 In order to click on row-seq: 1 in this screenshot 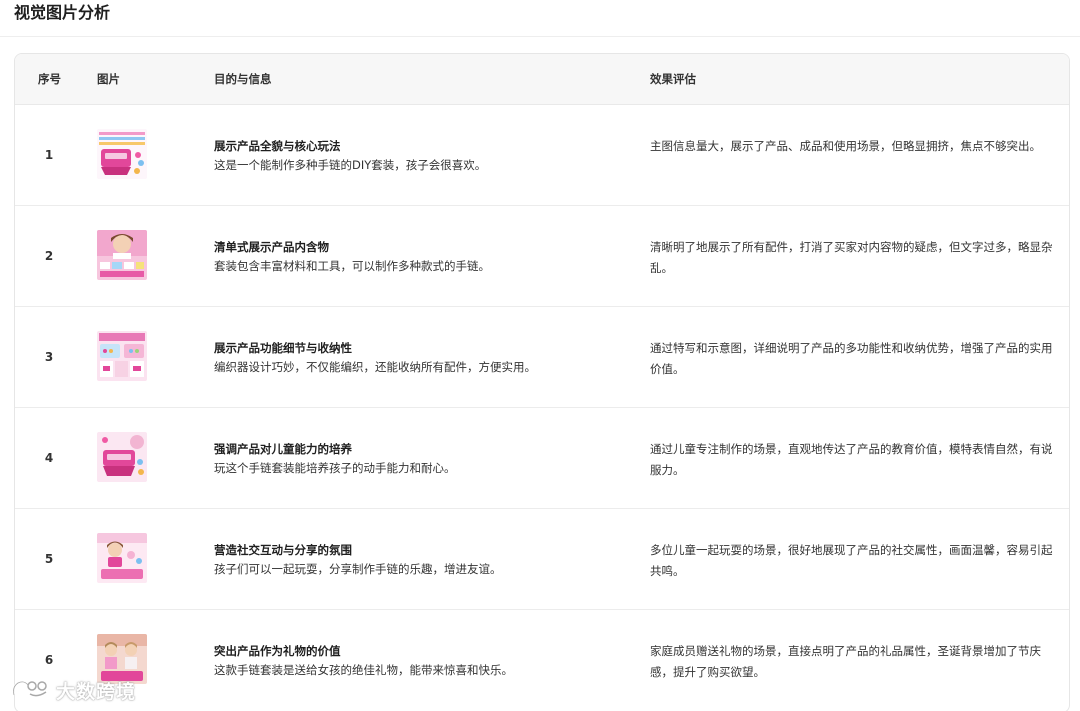, I will do `click(49, 155)`.